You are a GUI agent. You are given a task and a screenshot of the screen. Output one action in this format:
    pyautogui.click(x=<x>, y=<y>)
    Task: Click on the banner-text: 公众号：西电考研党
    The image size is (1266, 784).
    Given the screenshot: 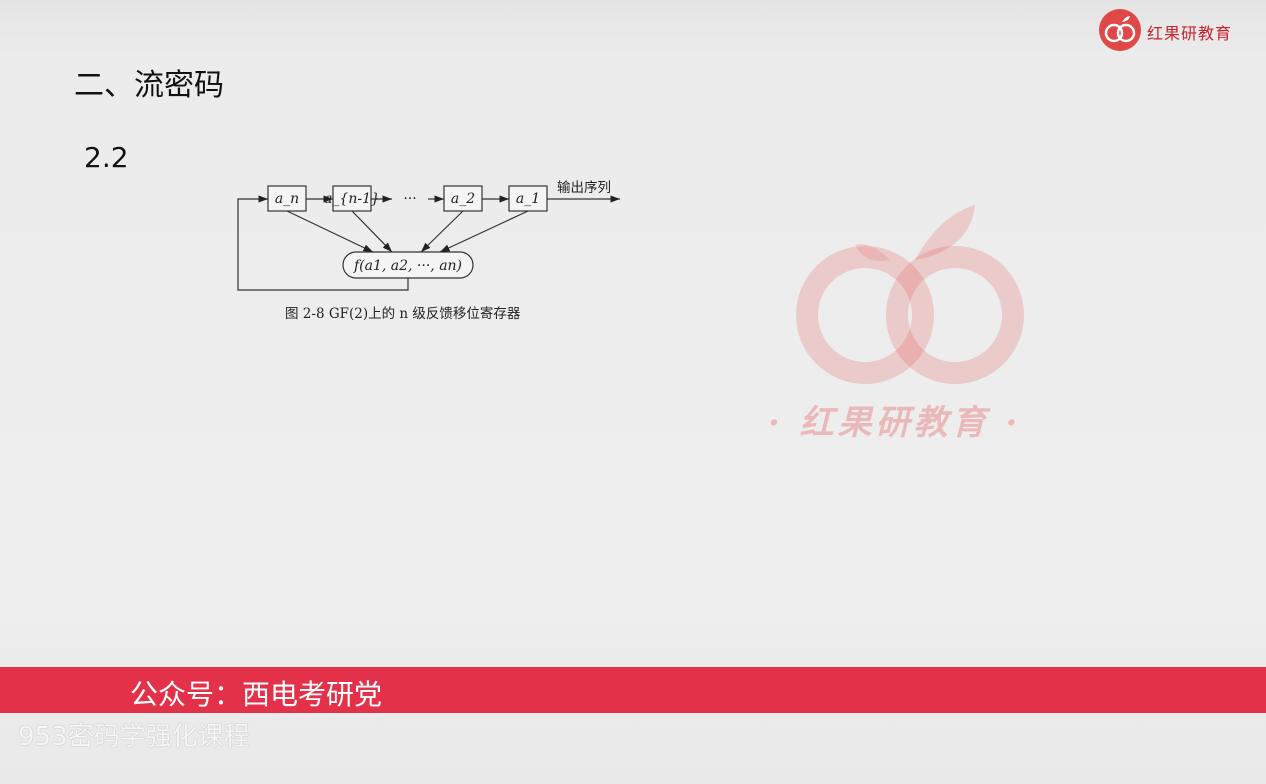 What is the action you would take?
    pyautogui.click(x=256, y=694)
    